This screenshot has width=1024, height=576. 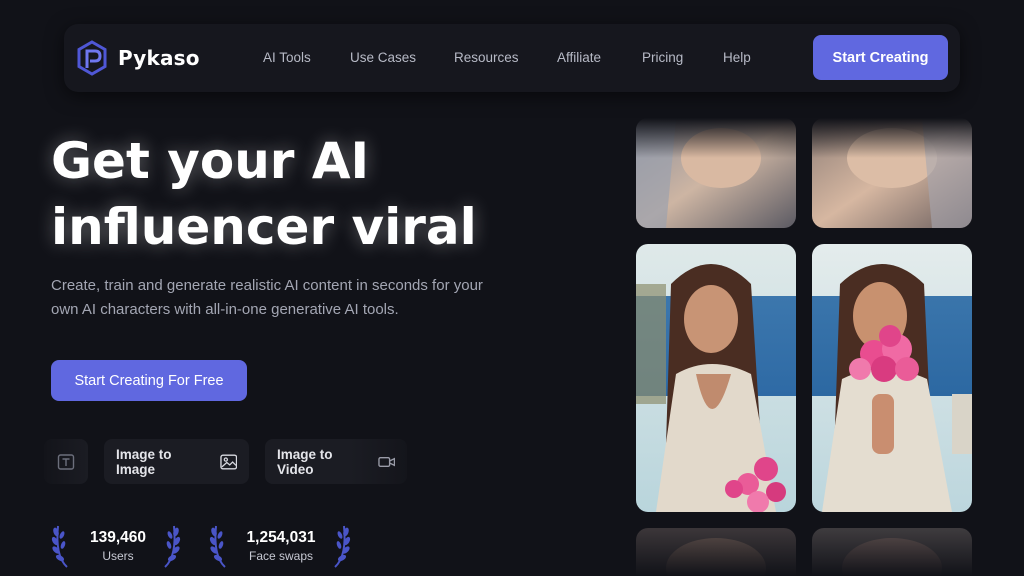 I want to click on brand-logo: Pykaso, so click(x=138, y=58).